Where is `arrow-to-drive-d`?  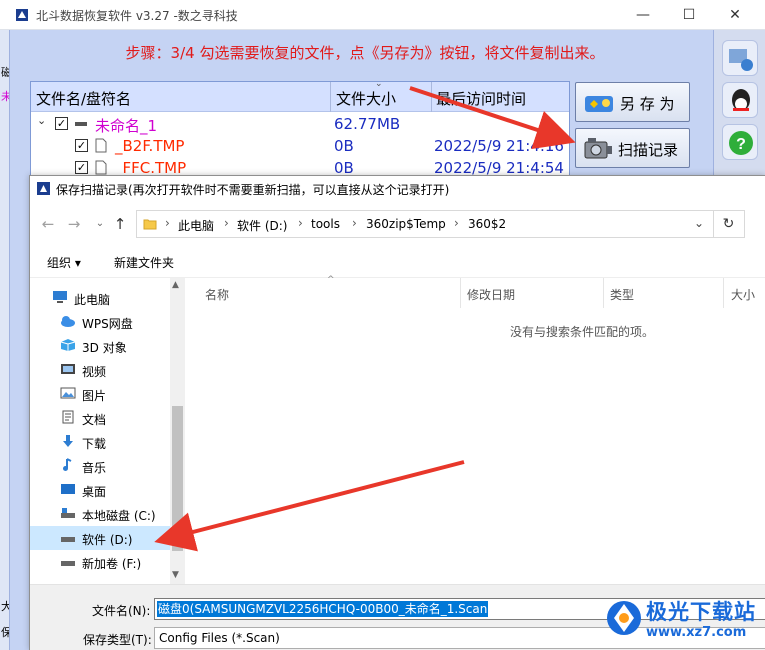
arrow-to-drive-d is located at coordinates (309, 506).